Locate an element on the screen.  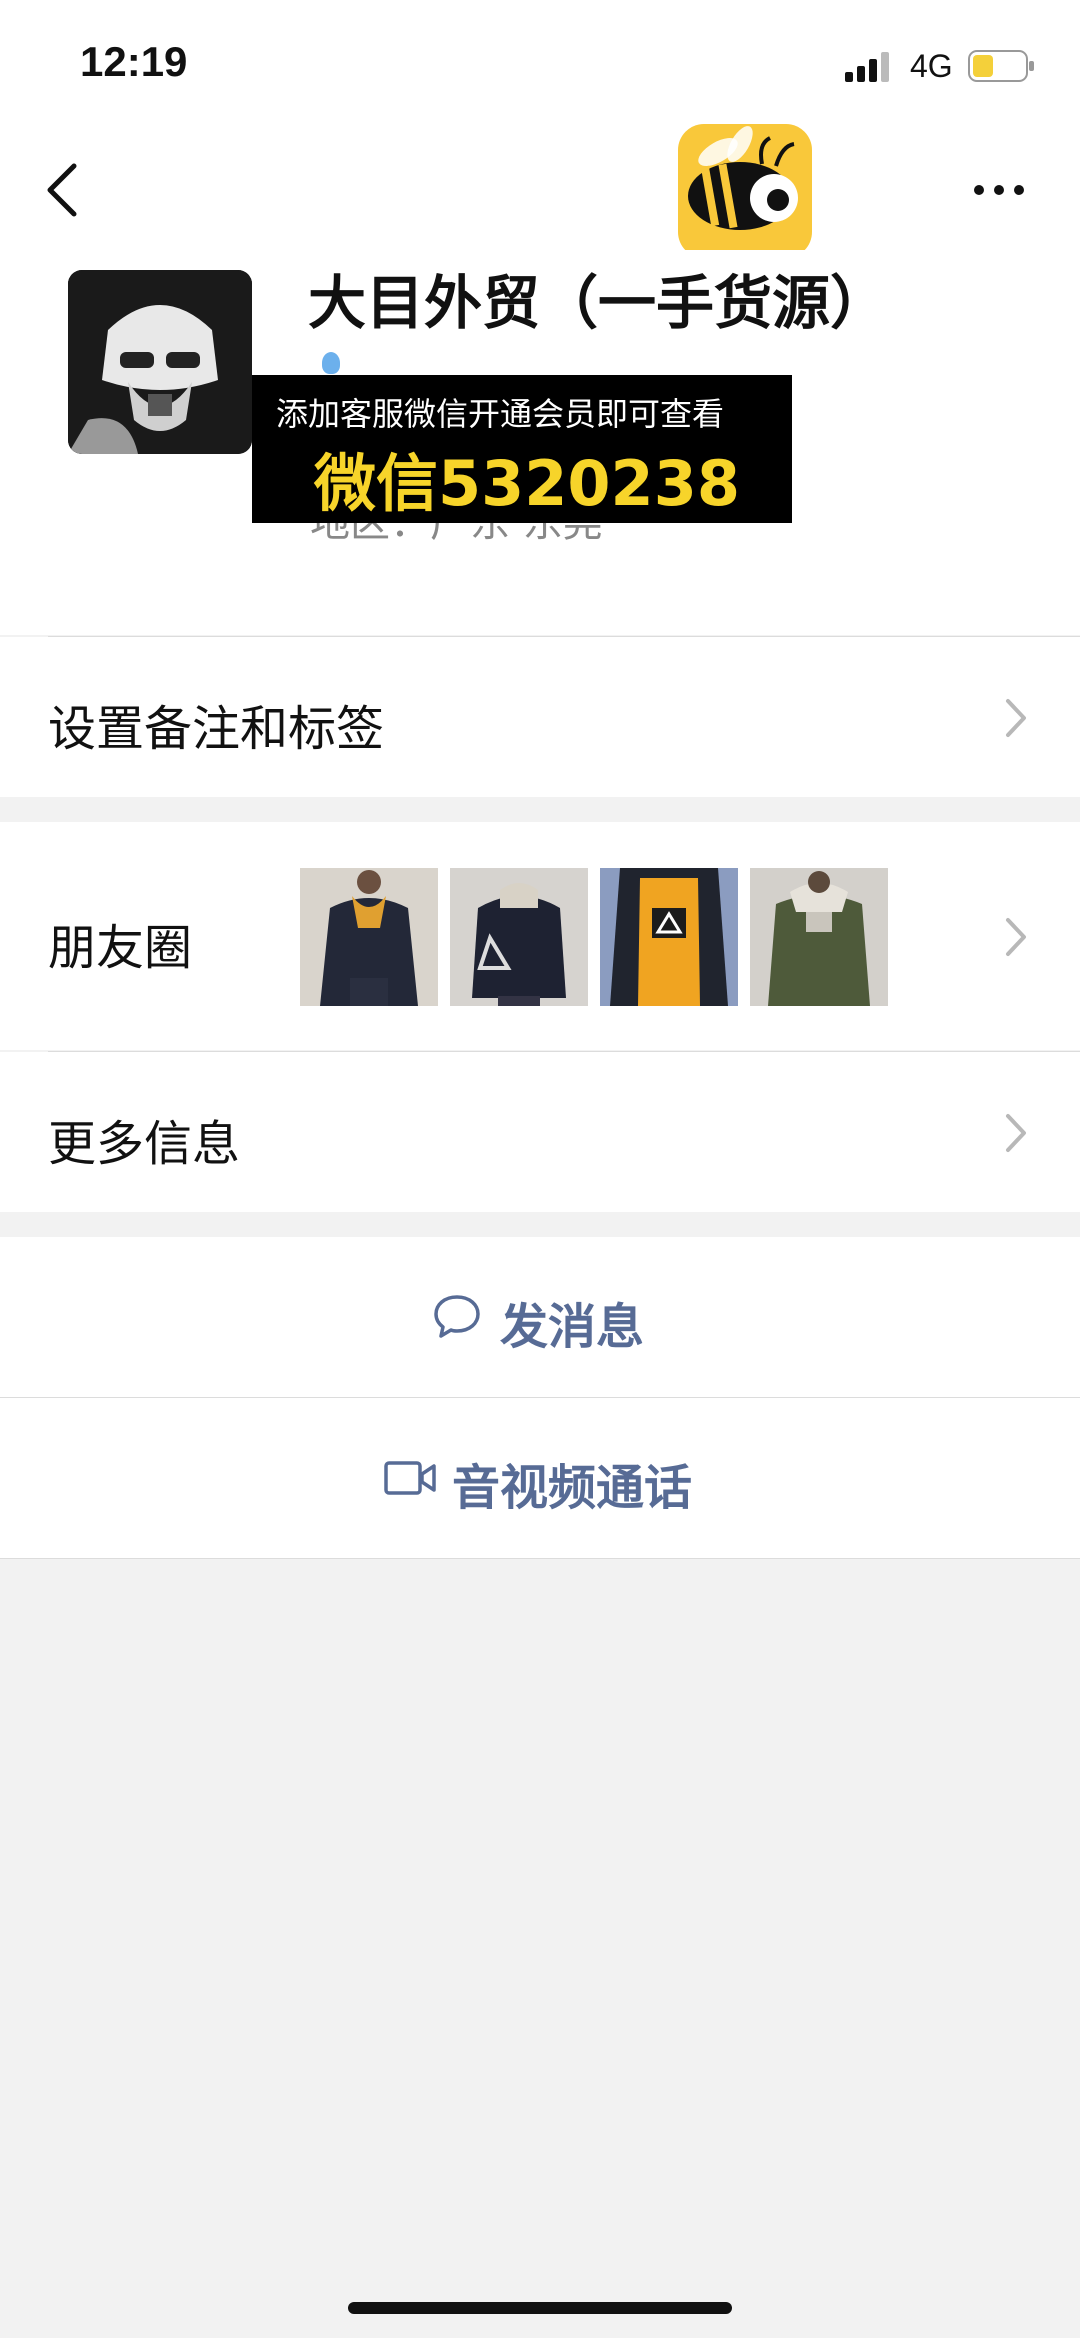
video-call-button: 音视频通话 is located at coordinates (540, 1478).